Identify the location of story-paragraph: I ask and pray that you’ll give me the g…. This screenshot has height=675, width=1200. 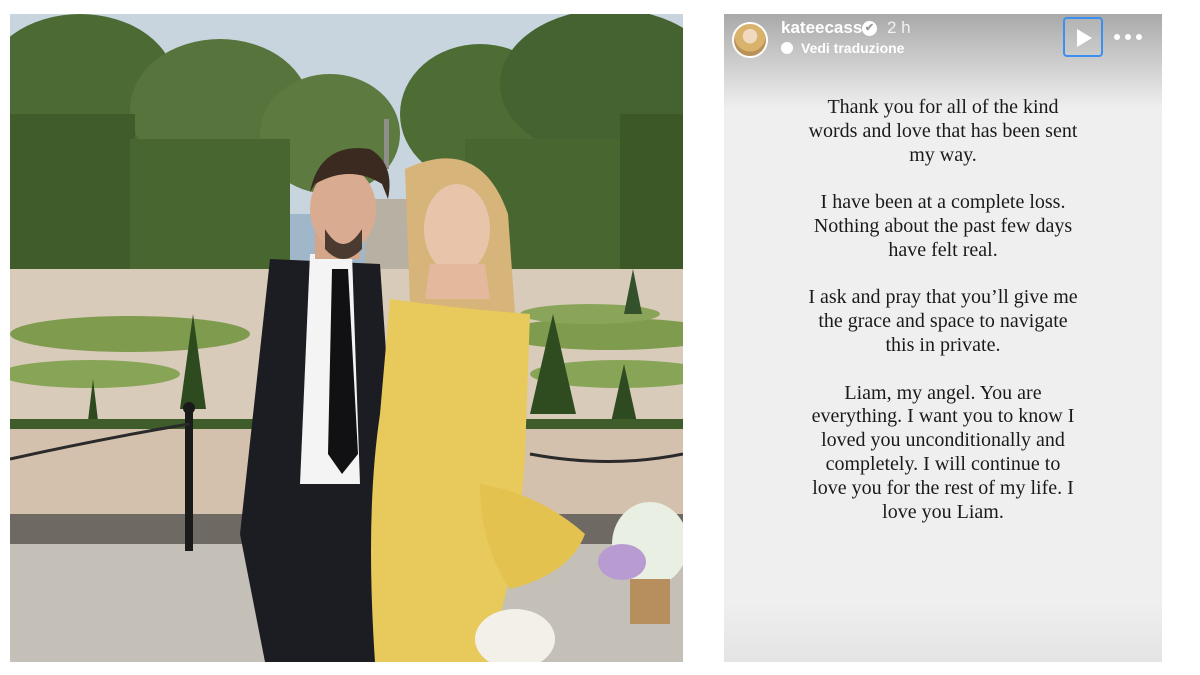
(943, 321).